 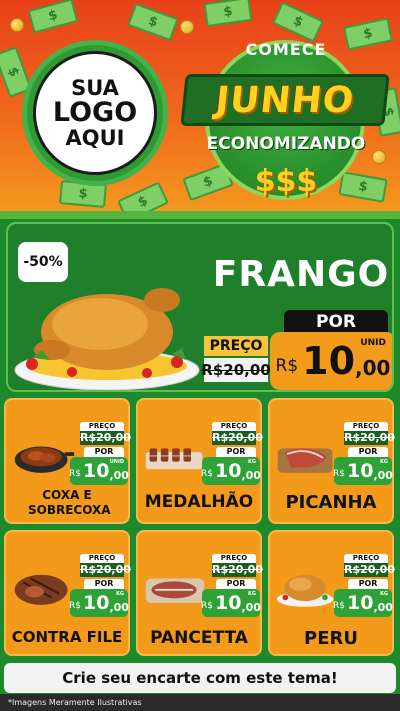 What do you see at coordinates (41, 589) in the screenshot?
I see `grilled-steak-icon` at bounding box center [41, 589].